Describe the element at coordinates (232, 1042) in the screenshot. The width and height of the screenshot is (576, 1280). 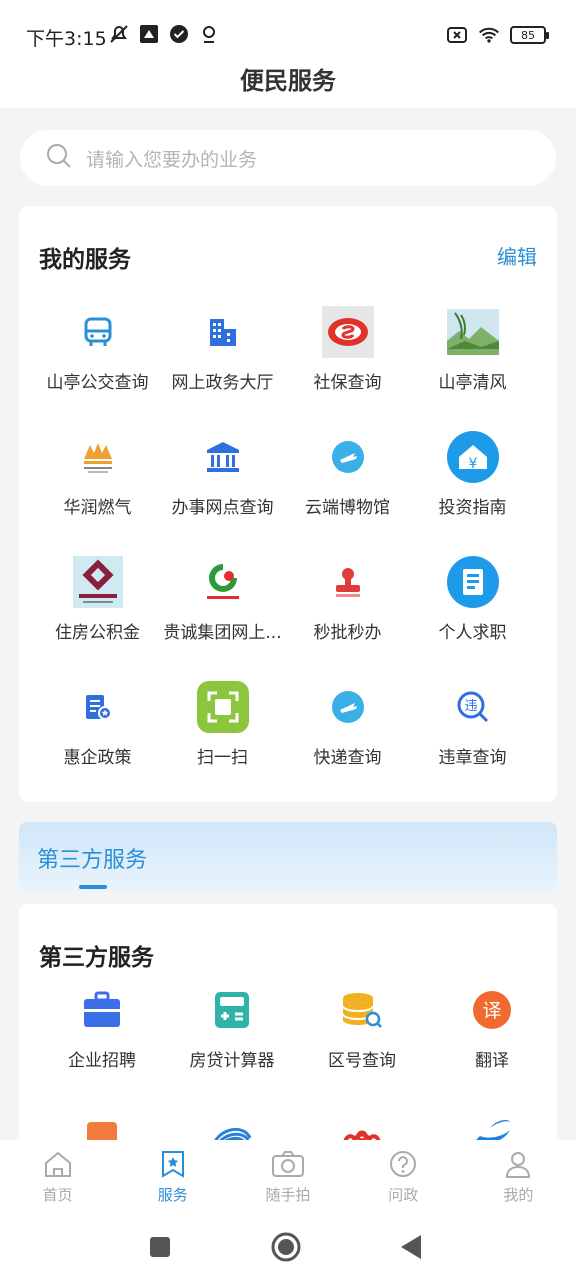
I see `service-mortgage-calculator: 房贷计算器` at that location.